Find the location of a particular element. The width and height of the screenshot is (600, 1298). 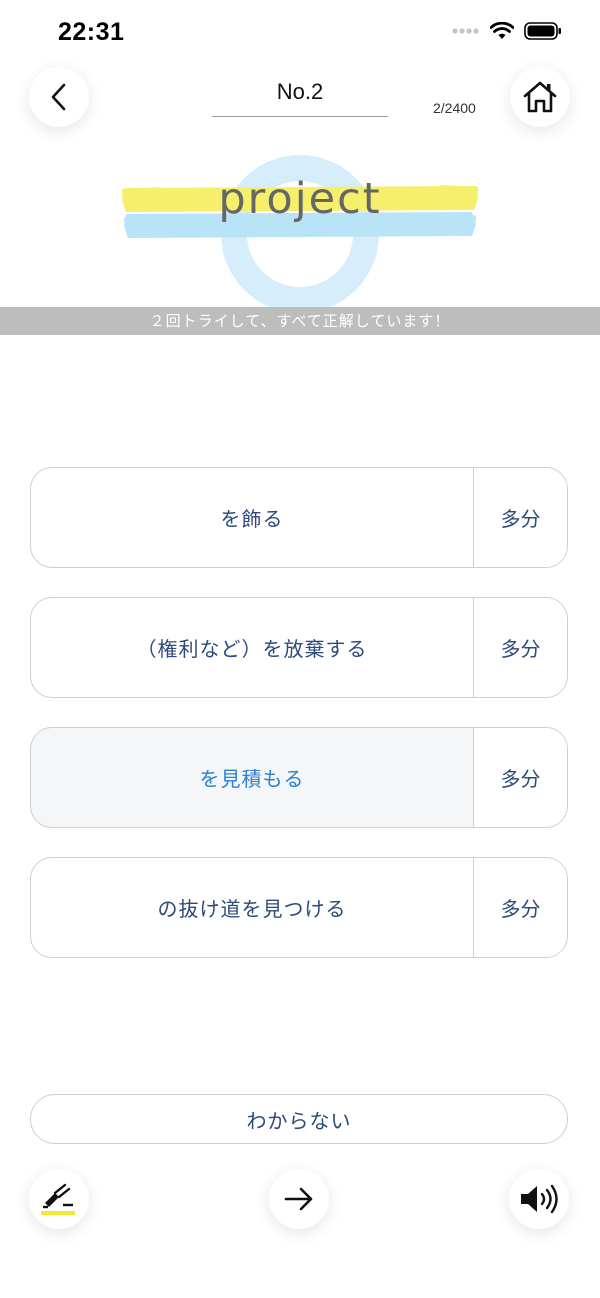

question-number-header: No.2 is located at coordinates (300, 94).